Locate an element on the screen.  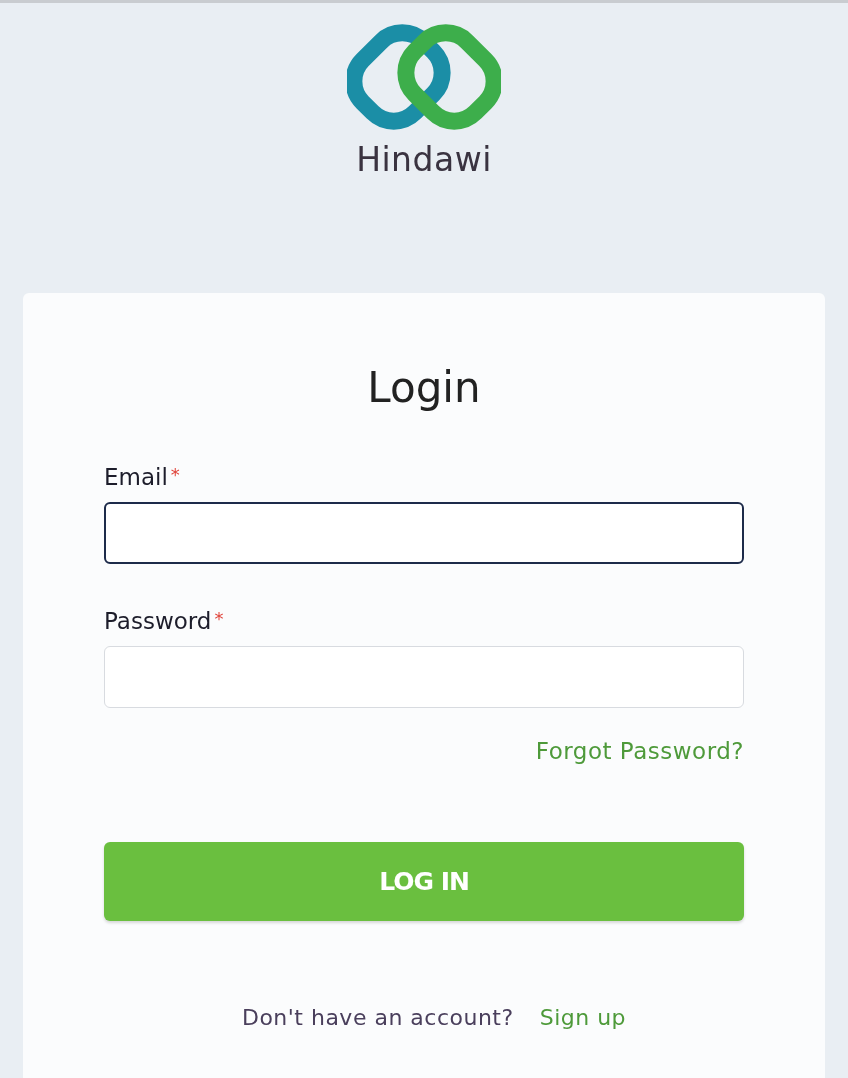
signup-prompt: Don't have an account? is located at coordinates (377, 1017).